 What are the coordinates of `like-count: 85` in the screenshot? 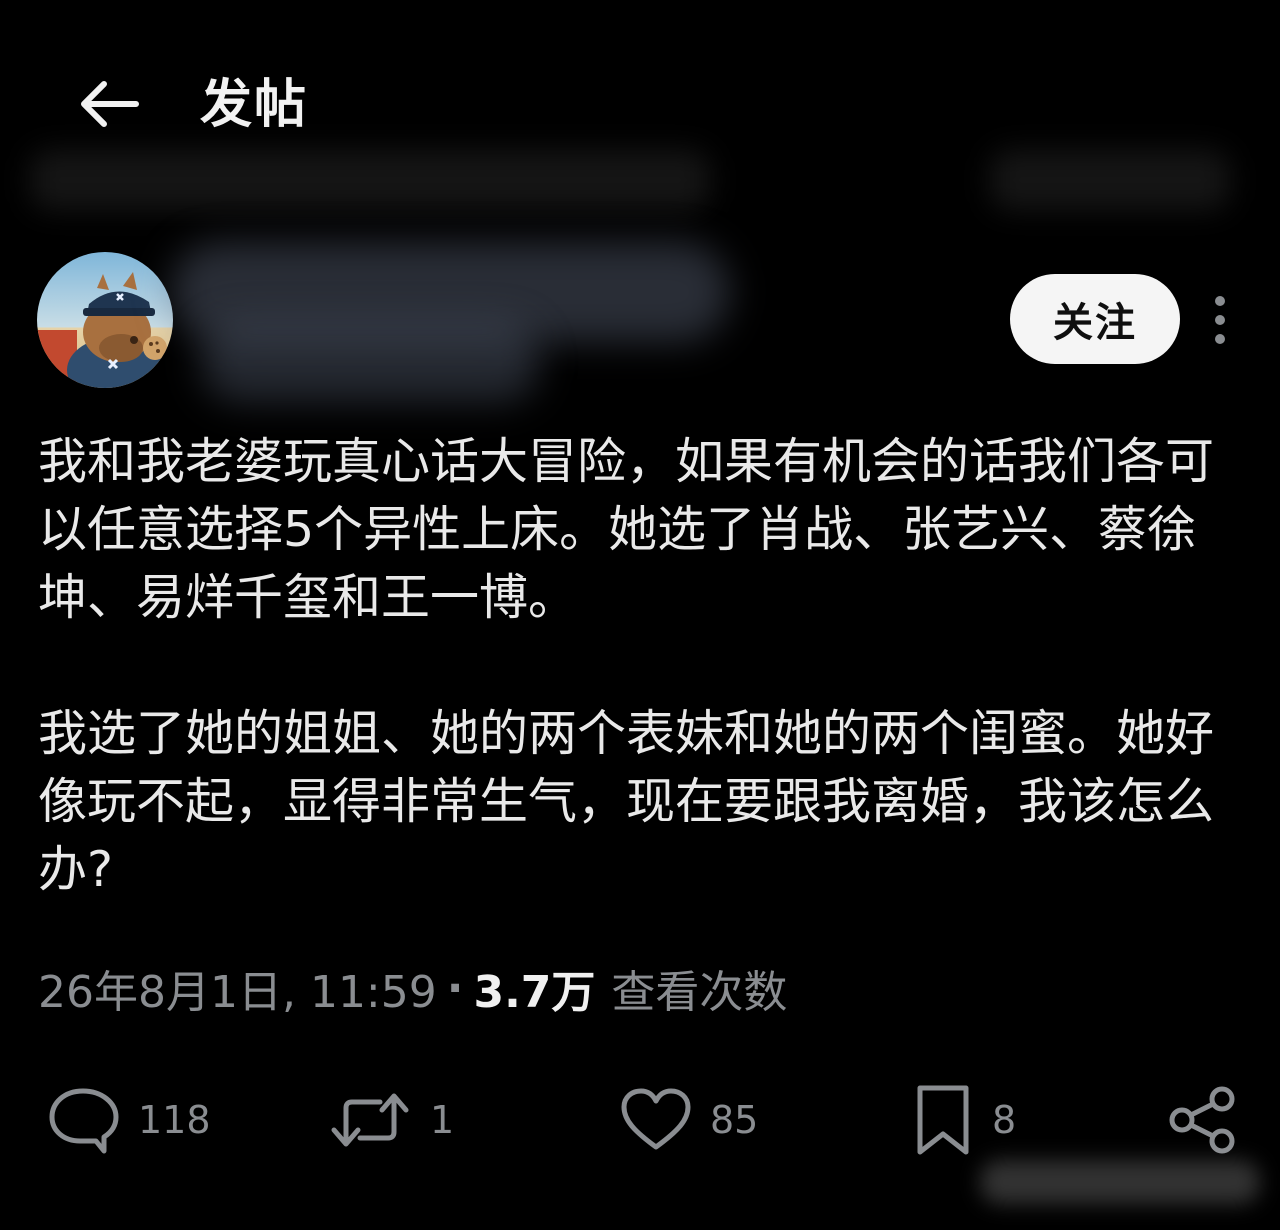 It's located at (734, 1120).